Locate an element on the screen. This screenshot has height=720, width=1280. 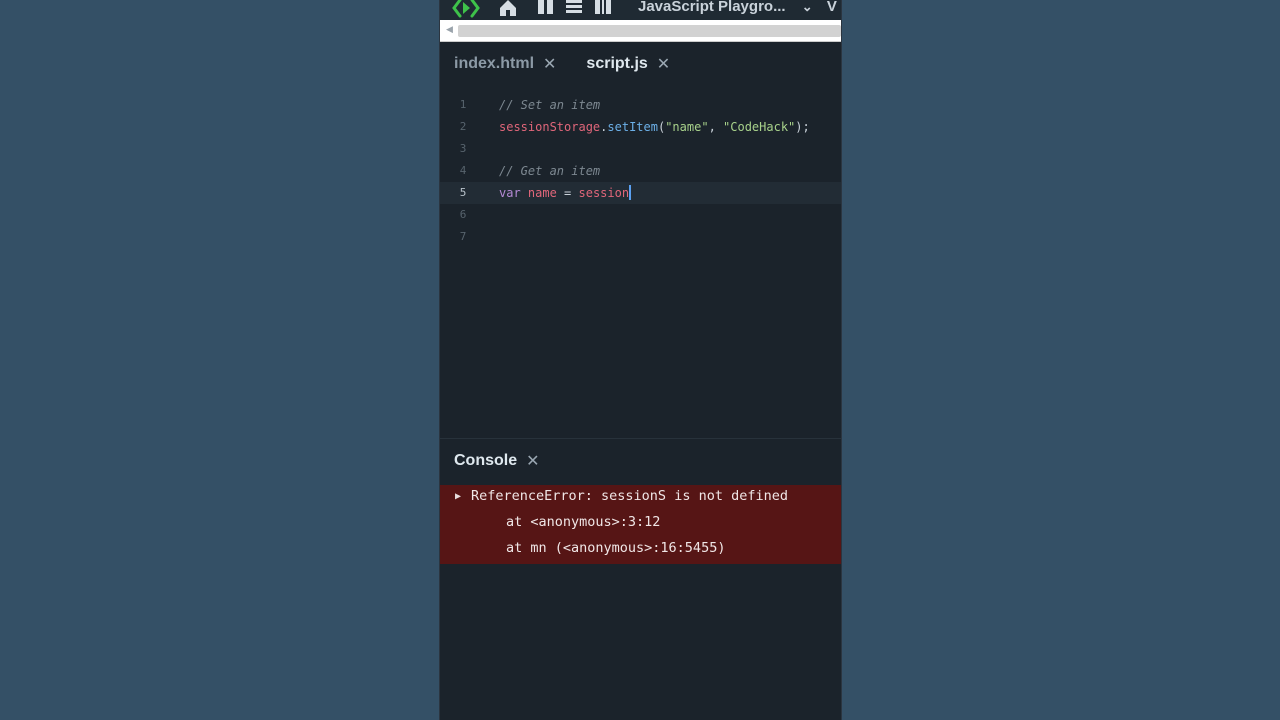
scroll-left-arrow-icon: ◀ is located at coordinates (449, 30).